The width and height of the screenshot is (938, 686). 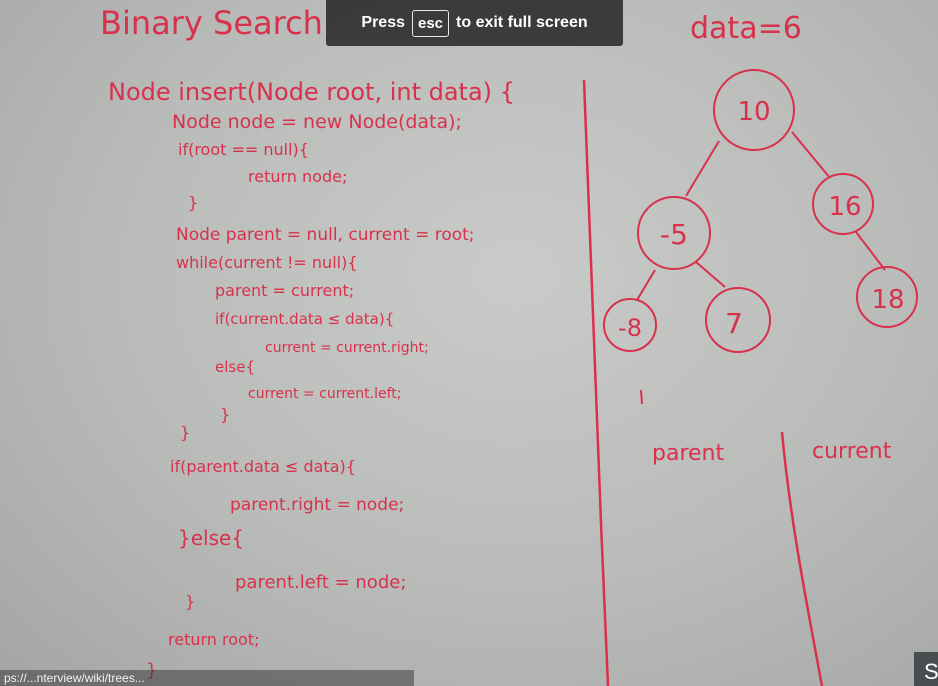 I want to click on code-line: Node insert(Node root, int data) {, so click(x=311, y=92).